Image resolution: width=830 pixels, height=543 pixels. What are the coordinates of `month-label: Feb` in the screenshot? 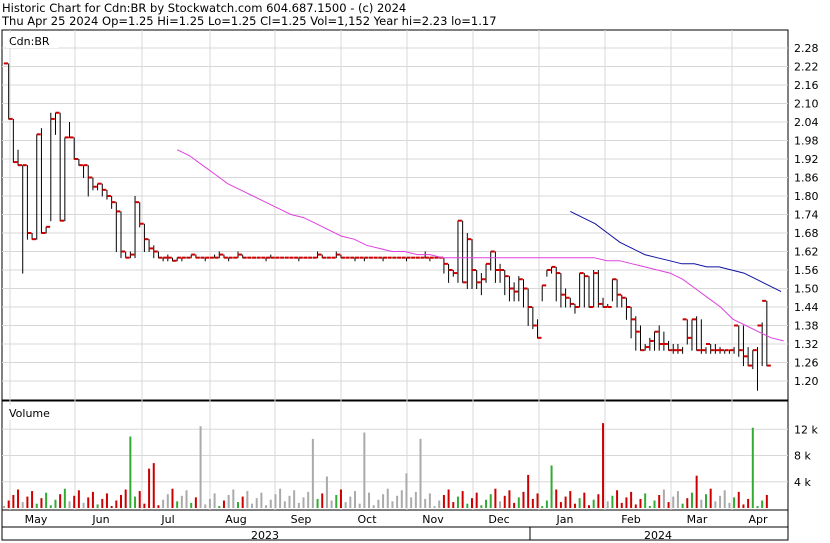 It's located at (630, 519).